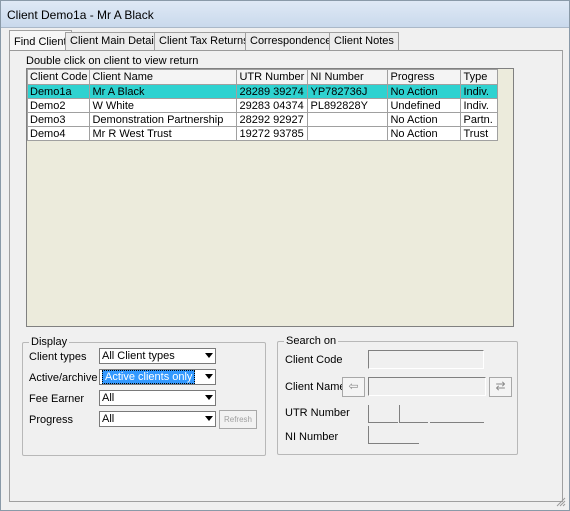 This screenshot has width=570, height=511. Describe the element at coordinates (364, 41) in the screenshot. I see `tab-client-notes: Client Notes` at that location.